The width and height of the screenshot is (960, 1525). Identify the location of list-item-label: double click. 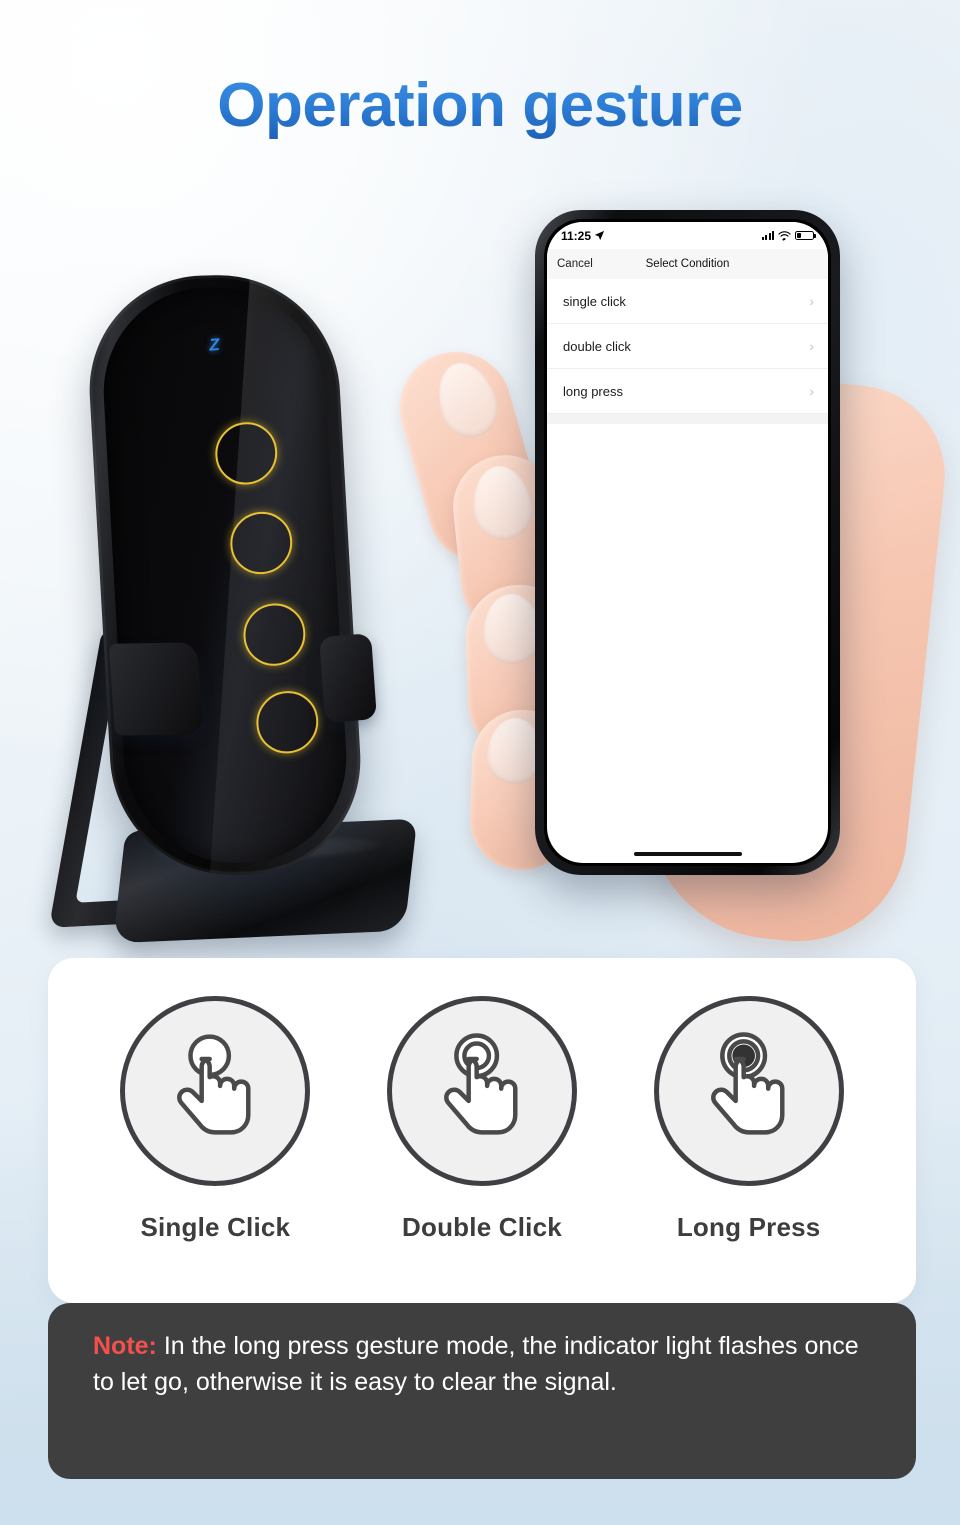
(597, 346).